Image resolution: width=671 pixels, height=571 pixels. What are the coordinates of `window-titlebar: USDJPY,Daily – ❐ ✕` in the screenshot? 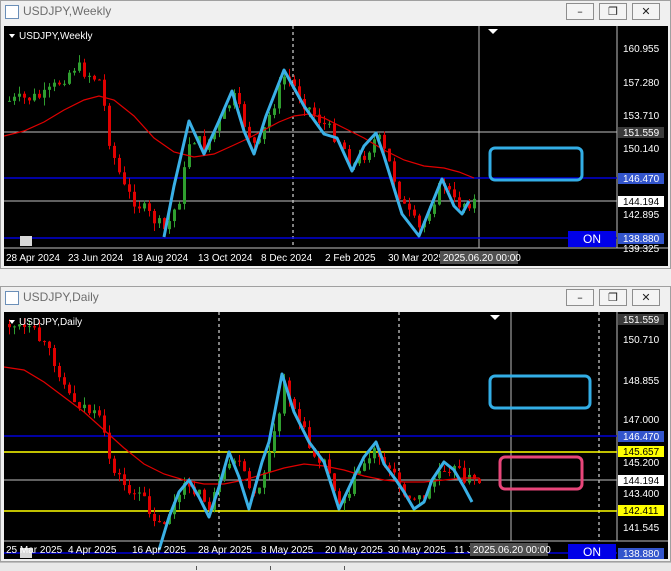 It's located at (335, 298).